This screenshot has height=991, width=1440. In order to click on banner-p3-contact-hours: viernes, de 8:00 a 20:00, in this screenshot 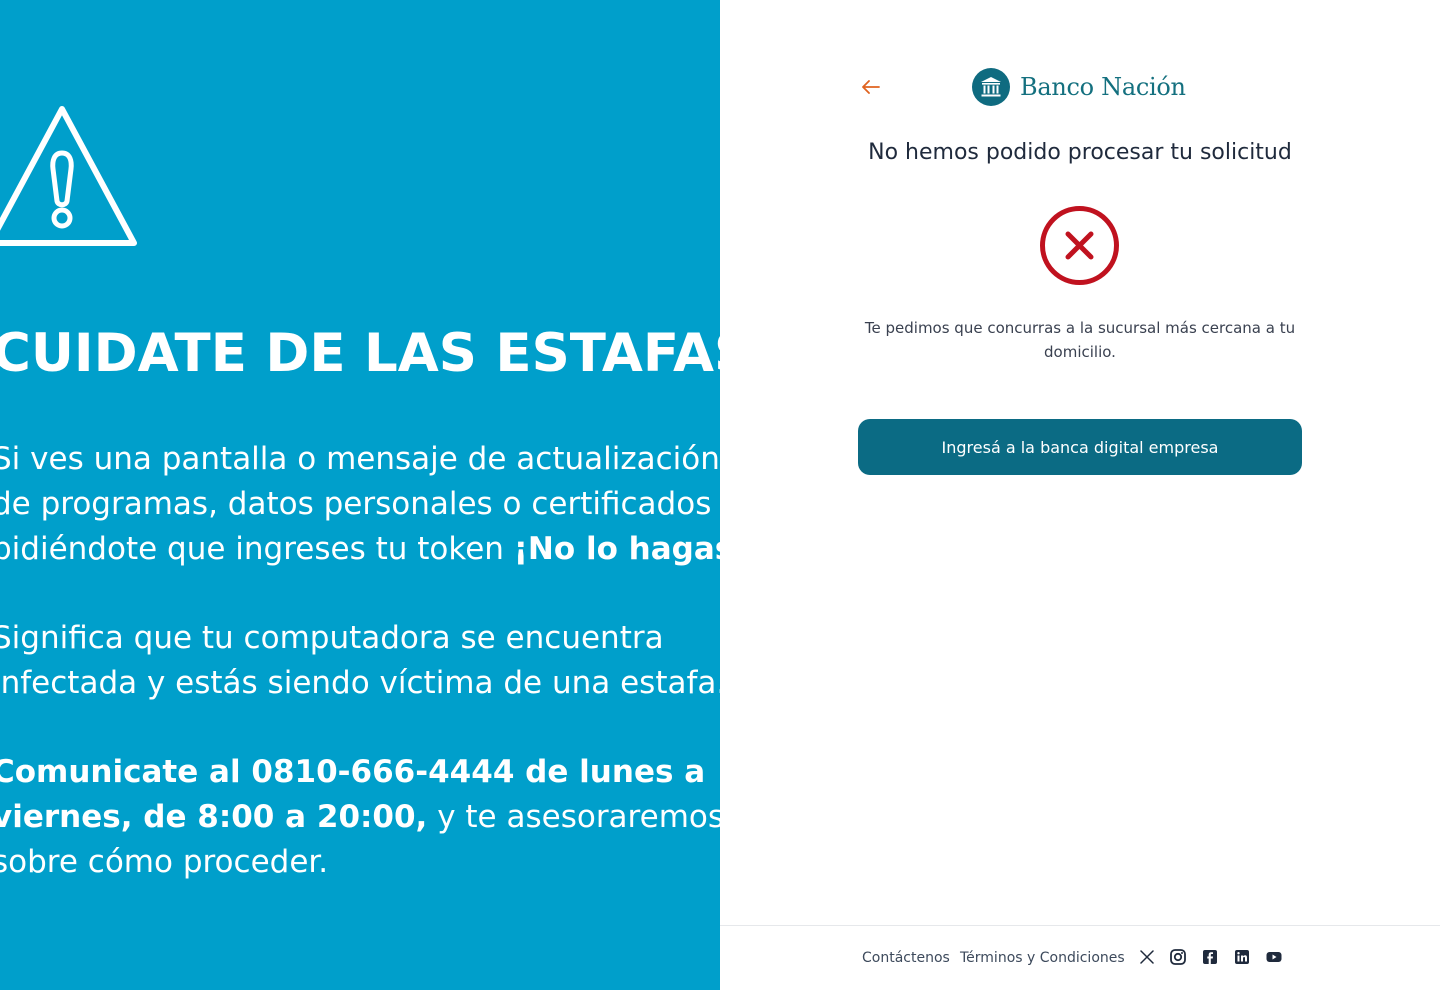, I will do `click(214, 817)`.